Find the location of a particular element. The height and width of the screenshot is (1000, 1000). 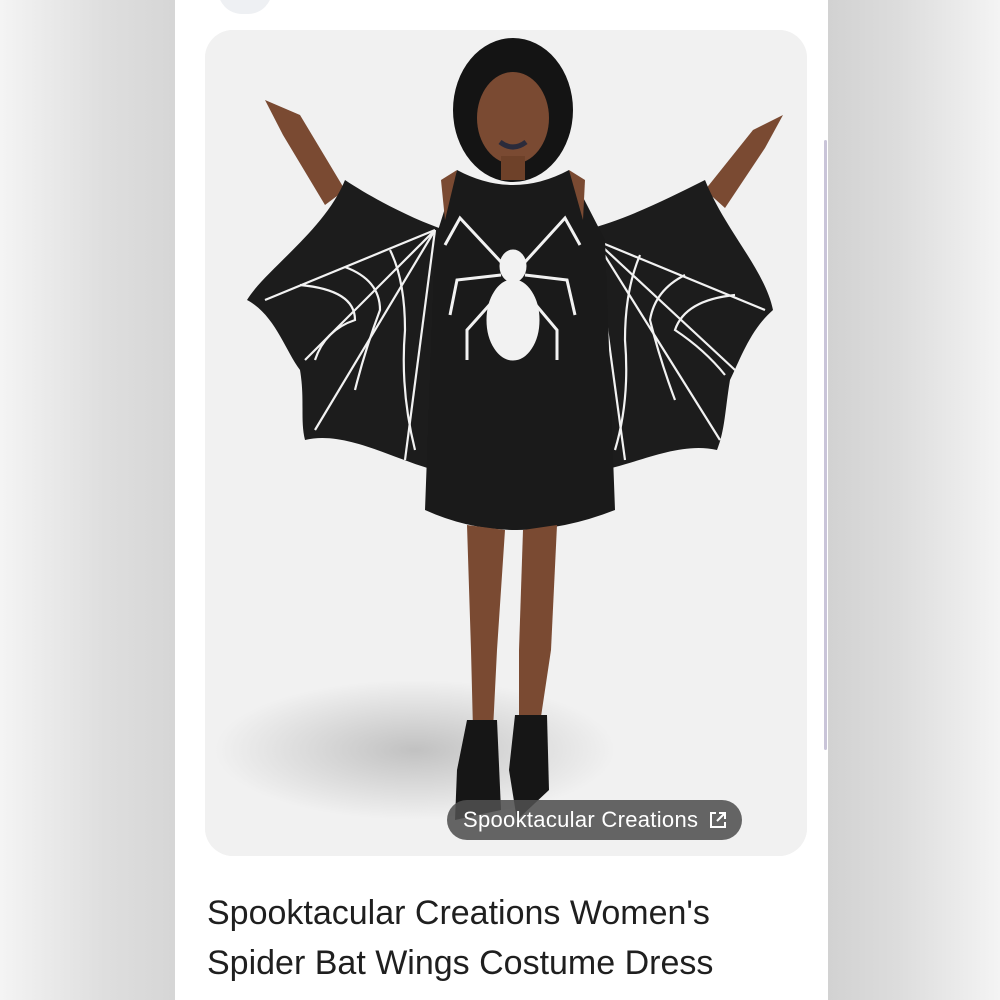

source-chip: Spooktacular Creations is located at coordinates (595, 820).